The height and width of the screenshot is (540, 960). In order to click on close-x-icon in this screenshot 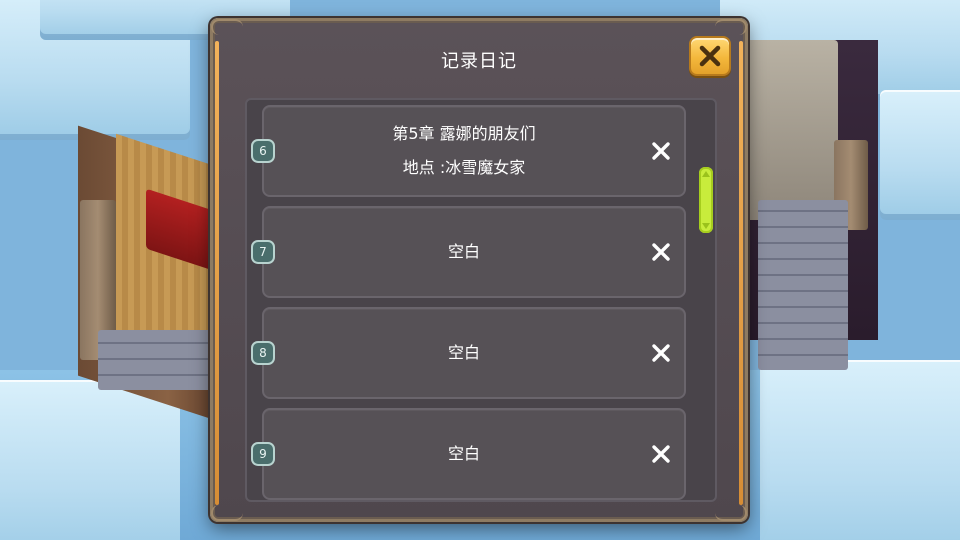, I will do `click(710, 56)`.